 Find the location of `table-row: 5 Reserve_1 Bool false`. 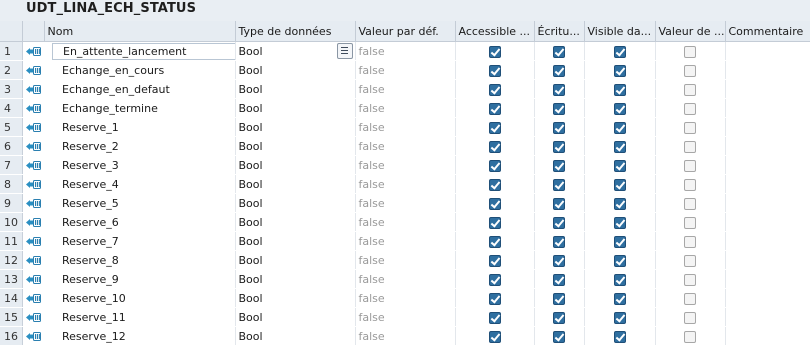

table-row: 5 Reserve_1 Bool false is located at coordinates (405, 127).